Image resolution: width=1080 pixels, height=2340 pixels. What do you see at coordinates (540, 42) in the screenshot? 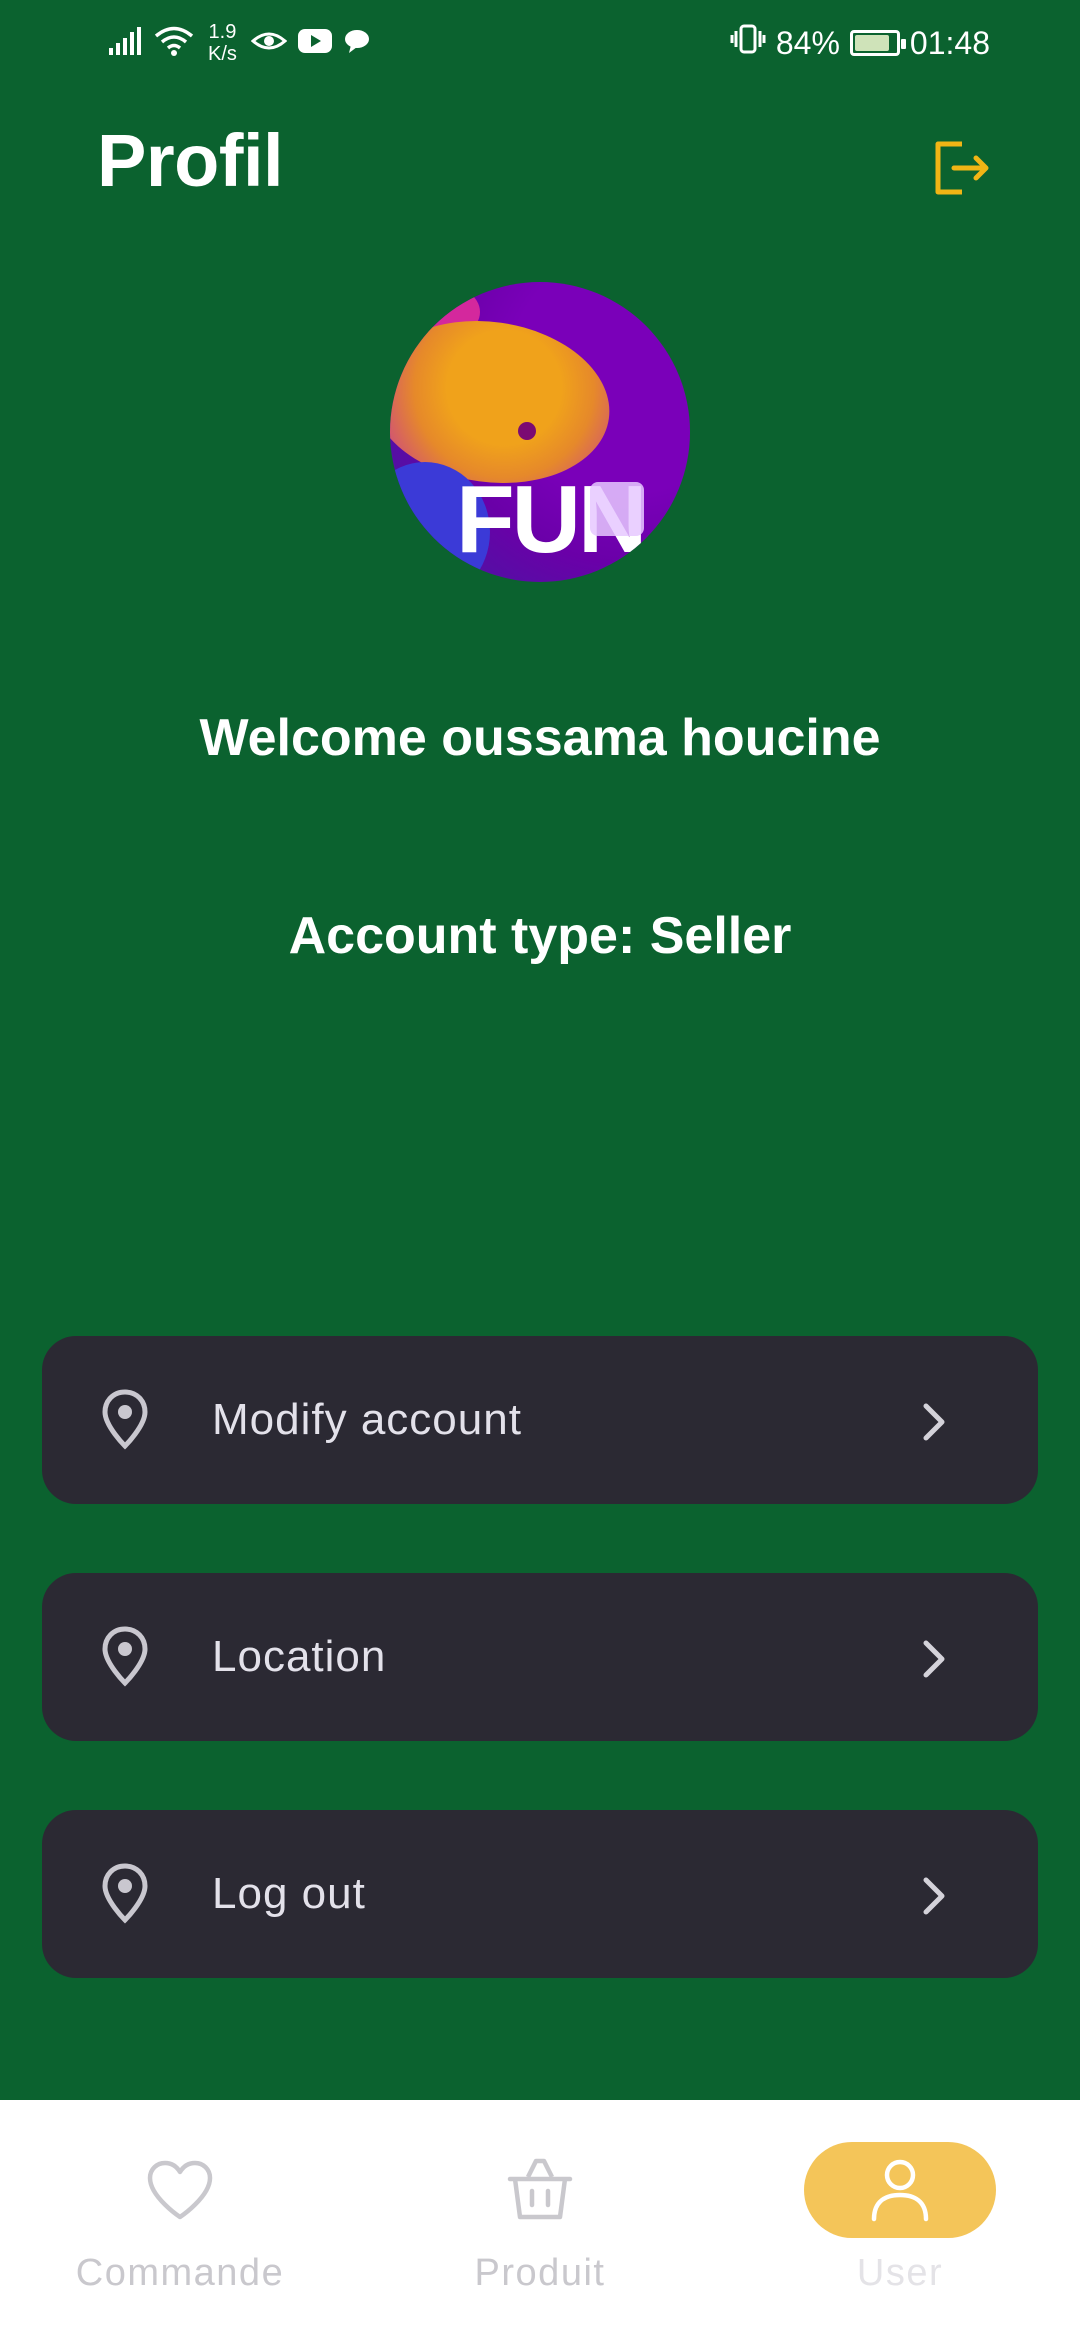
I see `status-bar: 1.9 K/s 84% 01:48` at bounding box center [540, 42].